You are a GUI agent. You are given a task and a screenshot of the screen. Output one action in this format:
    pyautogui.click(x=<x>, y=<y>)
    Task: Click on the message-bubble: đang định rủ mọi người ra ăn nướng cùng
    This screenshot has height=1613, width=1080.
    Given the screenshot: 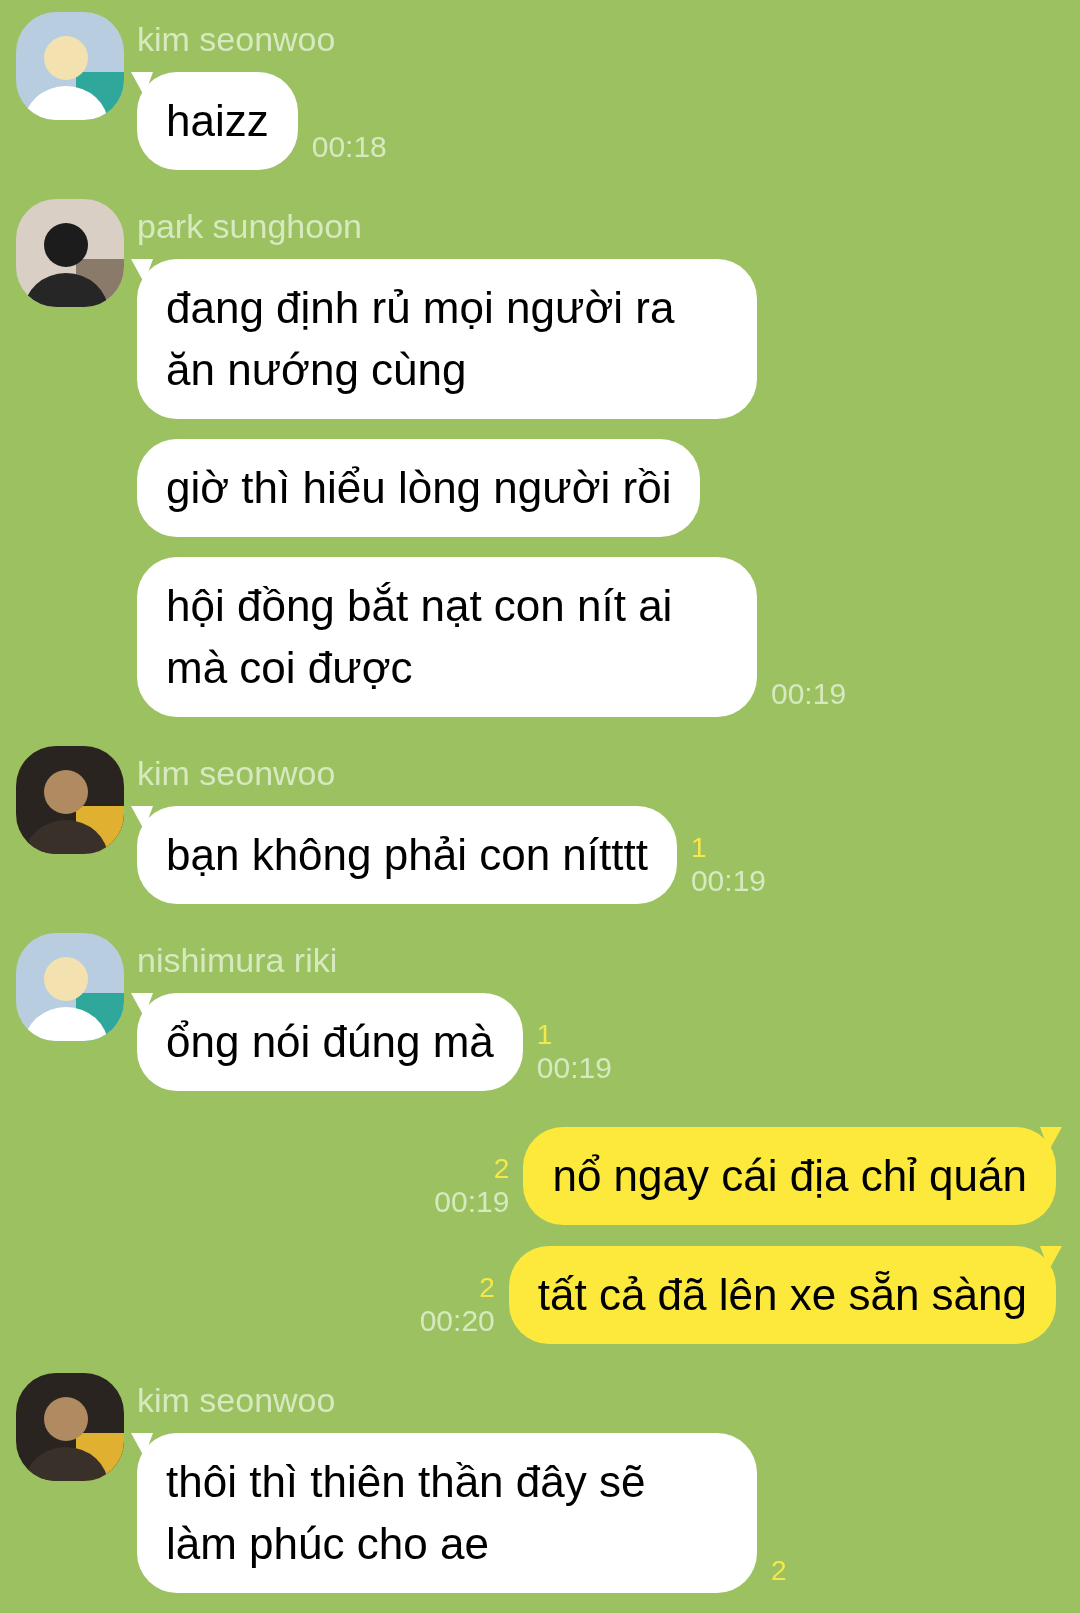 What is the action you would take?
    pyautogui.click(x=447, y=339)
    